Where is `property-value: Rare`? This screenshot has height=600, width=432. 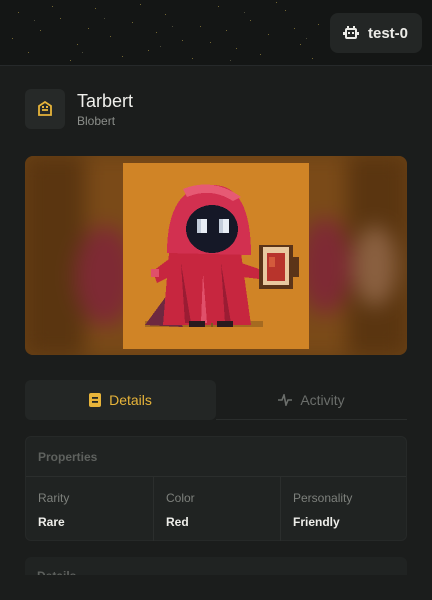
property-value: Rare is located at coordinates (51, 522).